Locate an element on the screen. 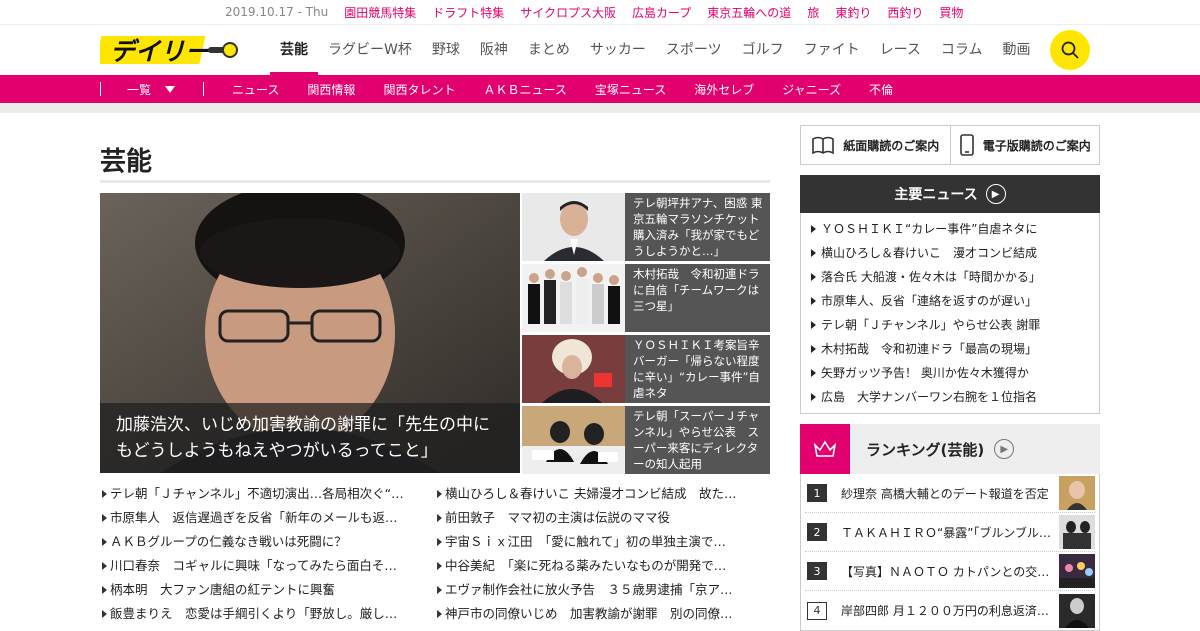 This screenshot has width=1200, height=631. top-link: 旅 is located at coordinates (813, 12).